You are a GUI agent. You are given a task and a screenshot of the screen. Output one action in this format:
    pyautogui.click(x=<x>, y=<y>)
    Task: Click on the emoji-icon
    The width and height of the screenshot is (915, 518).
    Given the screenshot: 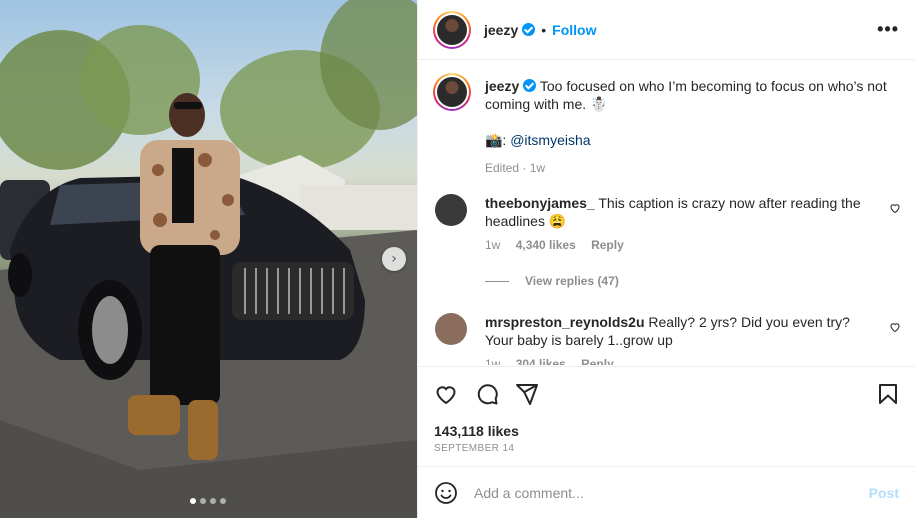 What is the action you would take?
    pyautogui.click(x=446, y=493)
    